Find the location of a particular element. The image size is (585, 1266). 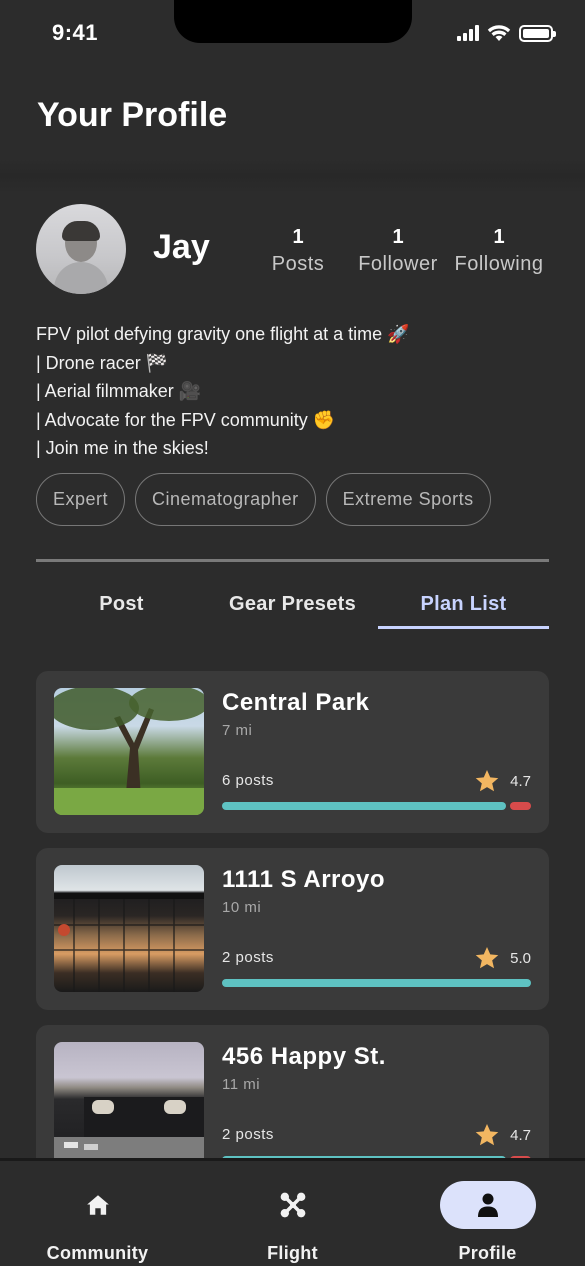

plan-rating-value: 5.0 is located at coordinates (520, 958).